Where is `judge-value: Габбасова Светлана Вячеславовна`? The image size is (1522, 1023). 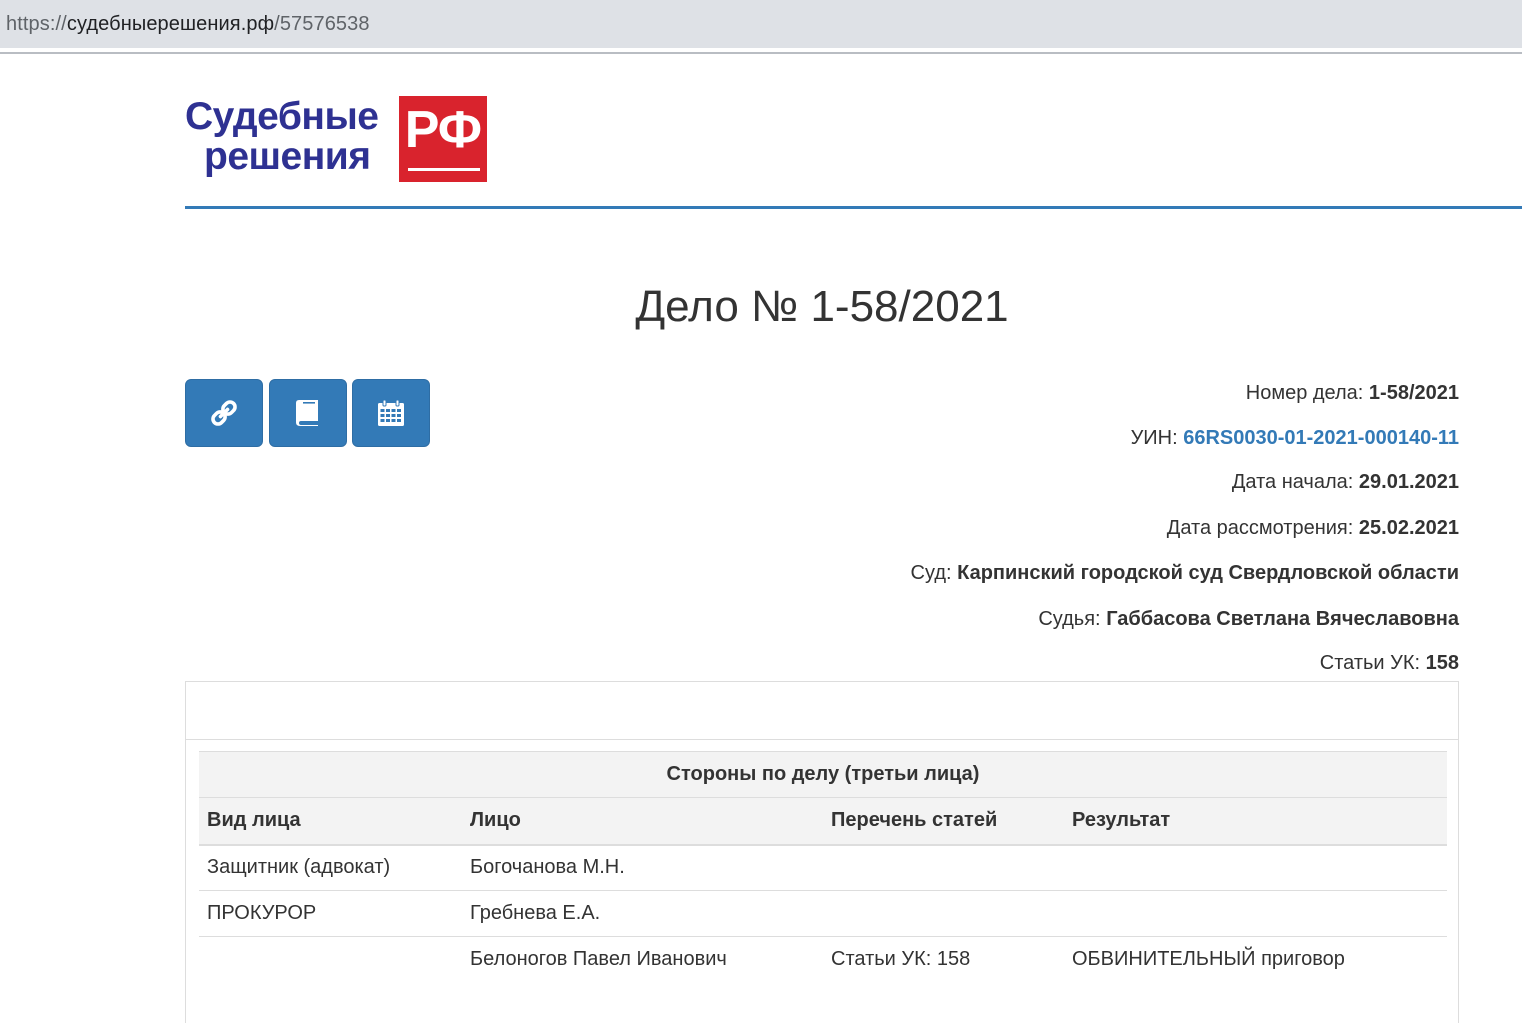 judge-value: Габбасова Светлана Вячеславовна is located at coordinates (1282, 619).